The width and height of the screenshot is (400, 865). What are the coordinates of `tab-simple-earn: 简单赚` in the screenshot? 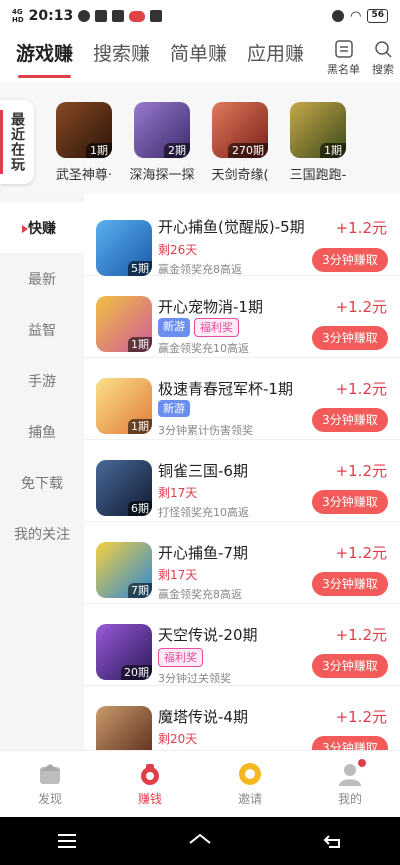 It's located at (198, 58).